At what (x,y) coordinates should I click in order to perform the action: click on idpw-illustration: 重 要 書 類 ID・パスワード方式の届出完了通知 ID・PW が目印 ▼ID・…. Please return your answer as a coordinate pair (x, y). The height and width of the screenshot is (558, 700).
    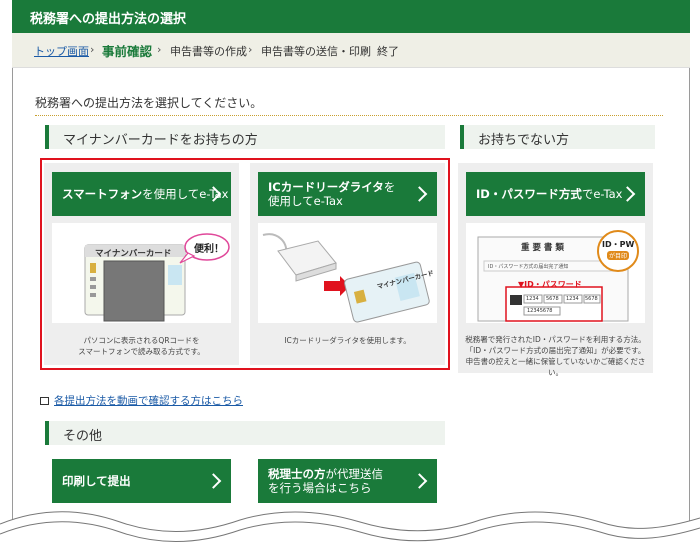
    Looking at the image, I should click on (555, 273).